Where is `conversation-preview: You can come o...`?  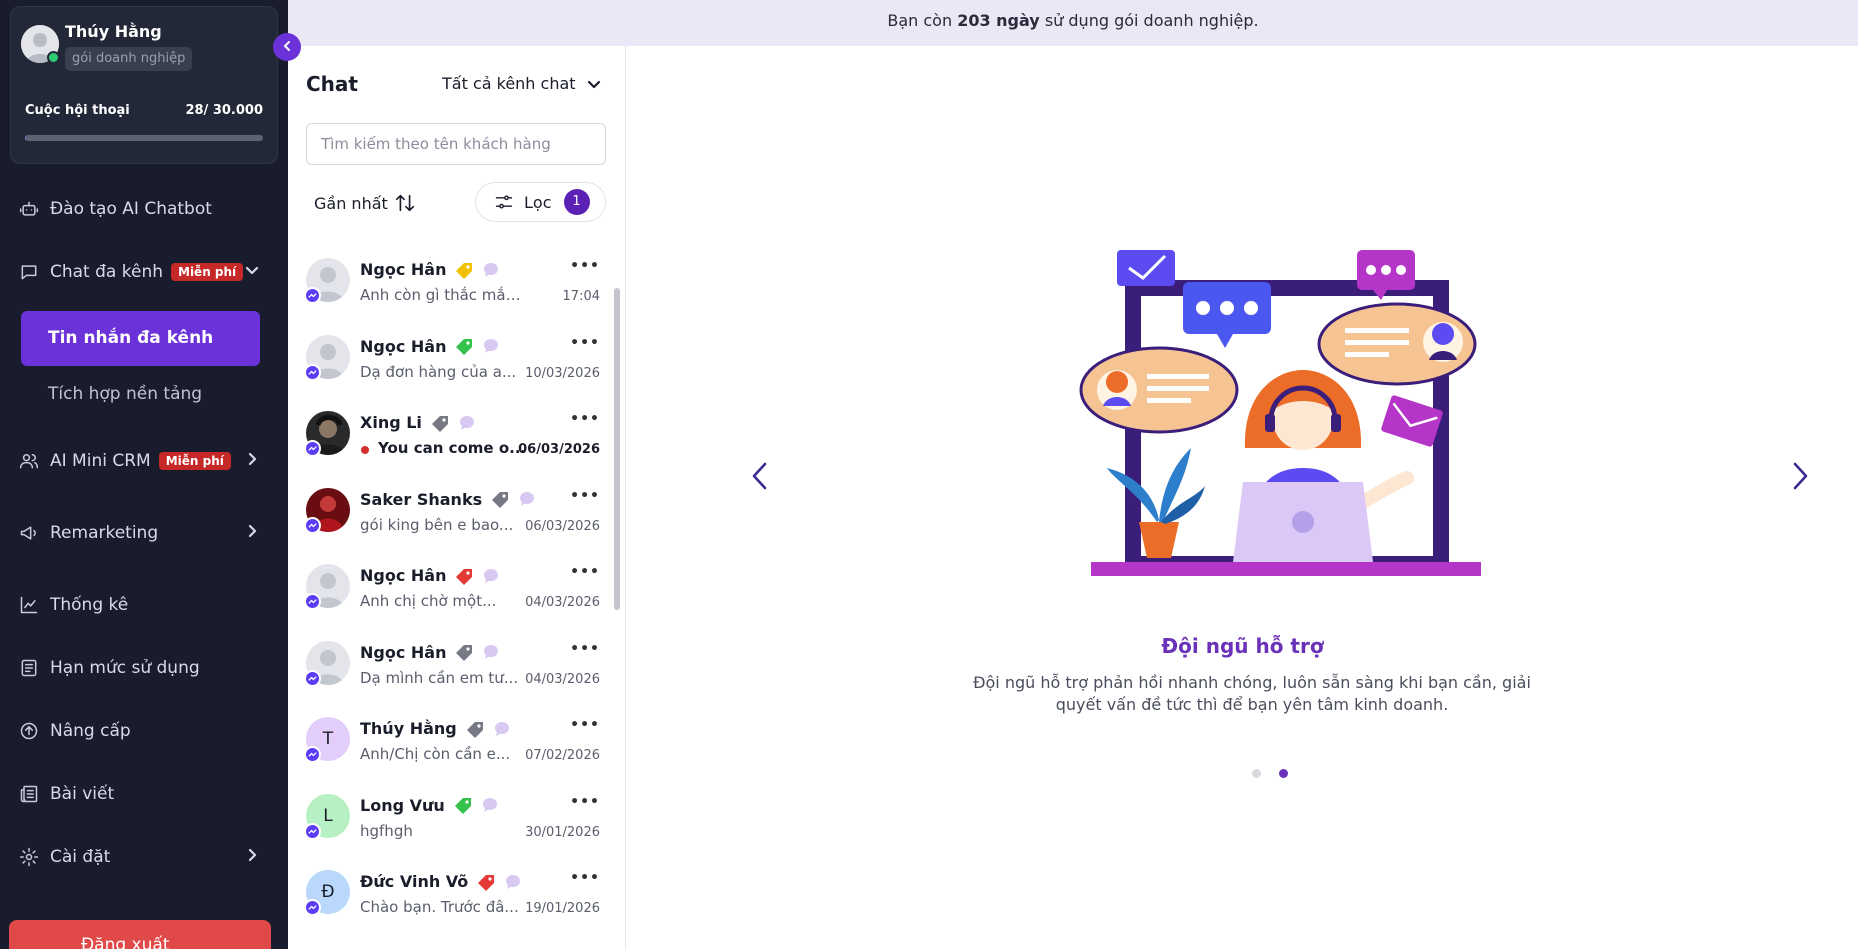 conversation-preview: You can come o... is located at coordinates (452, 448).